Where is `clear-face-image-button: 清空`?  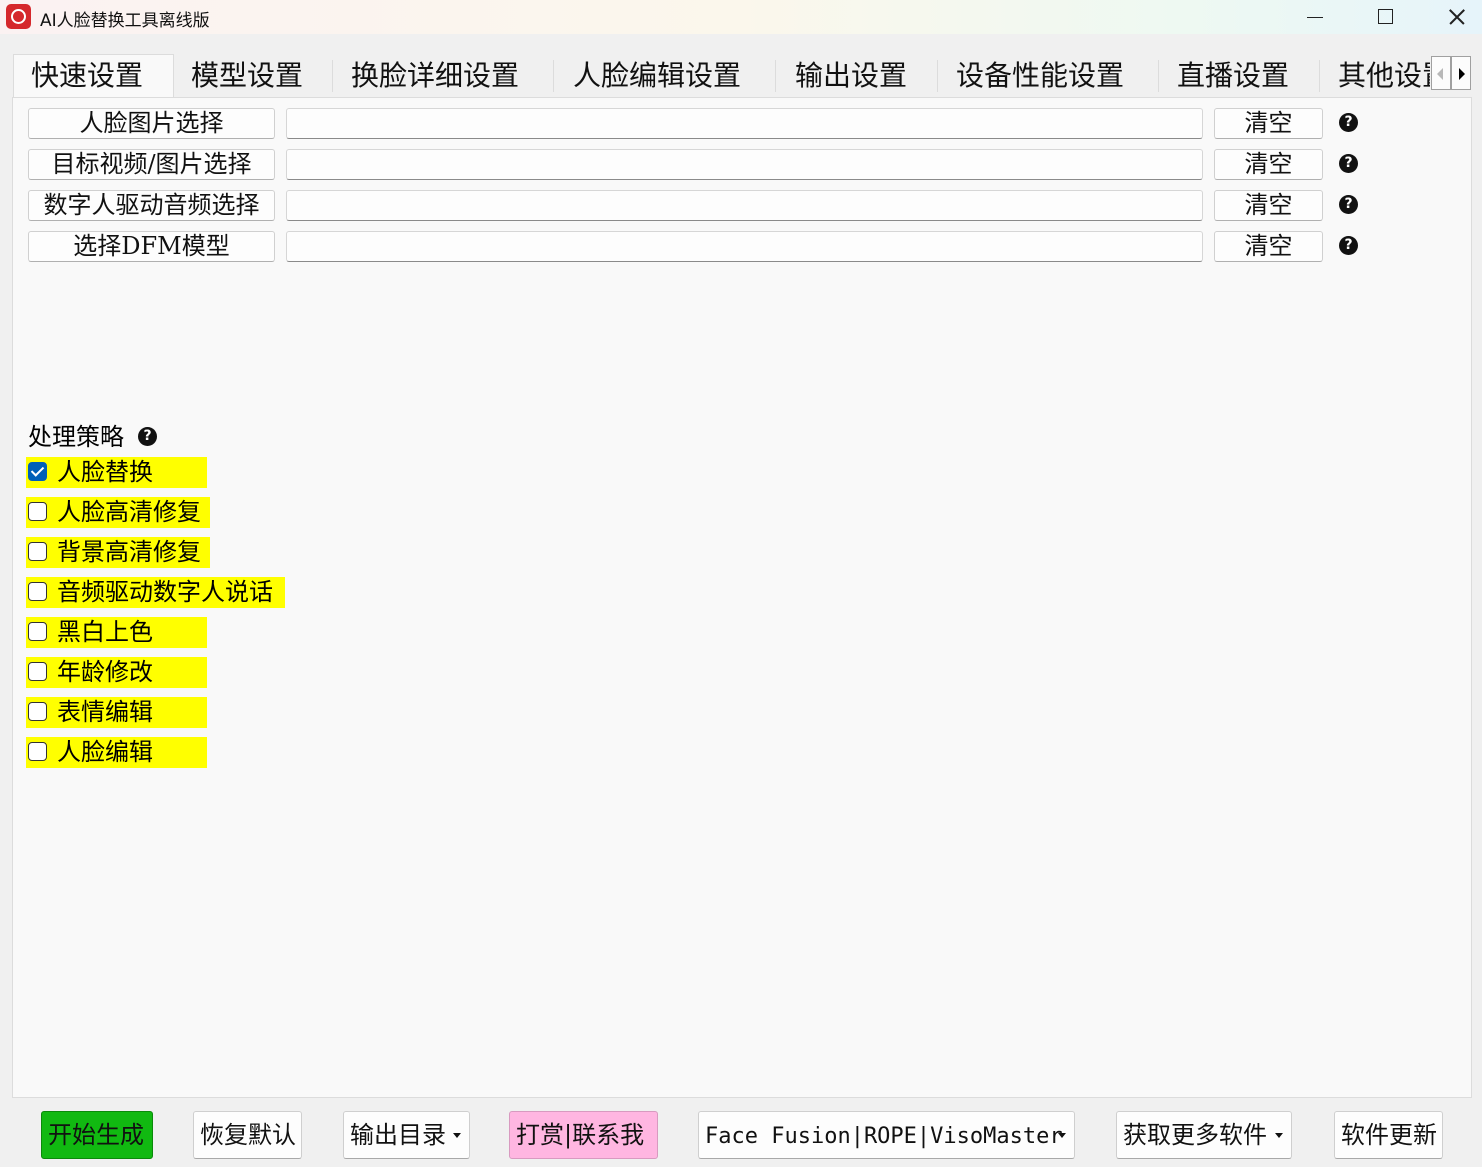
clear-face-image-button: 清空 is located at coordinates (1268, 123).